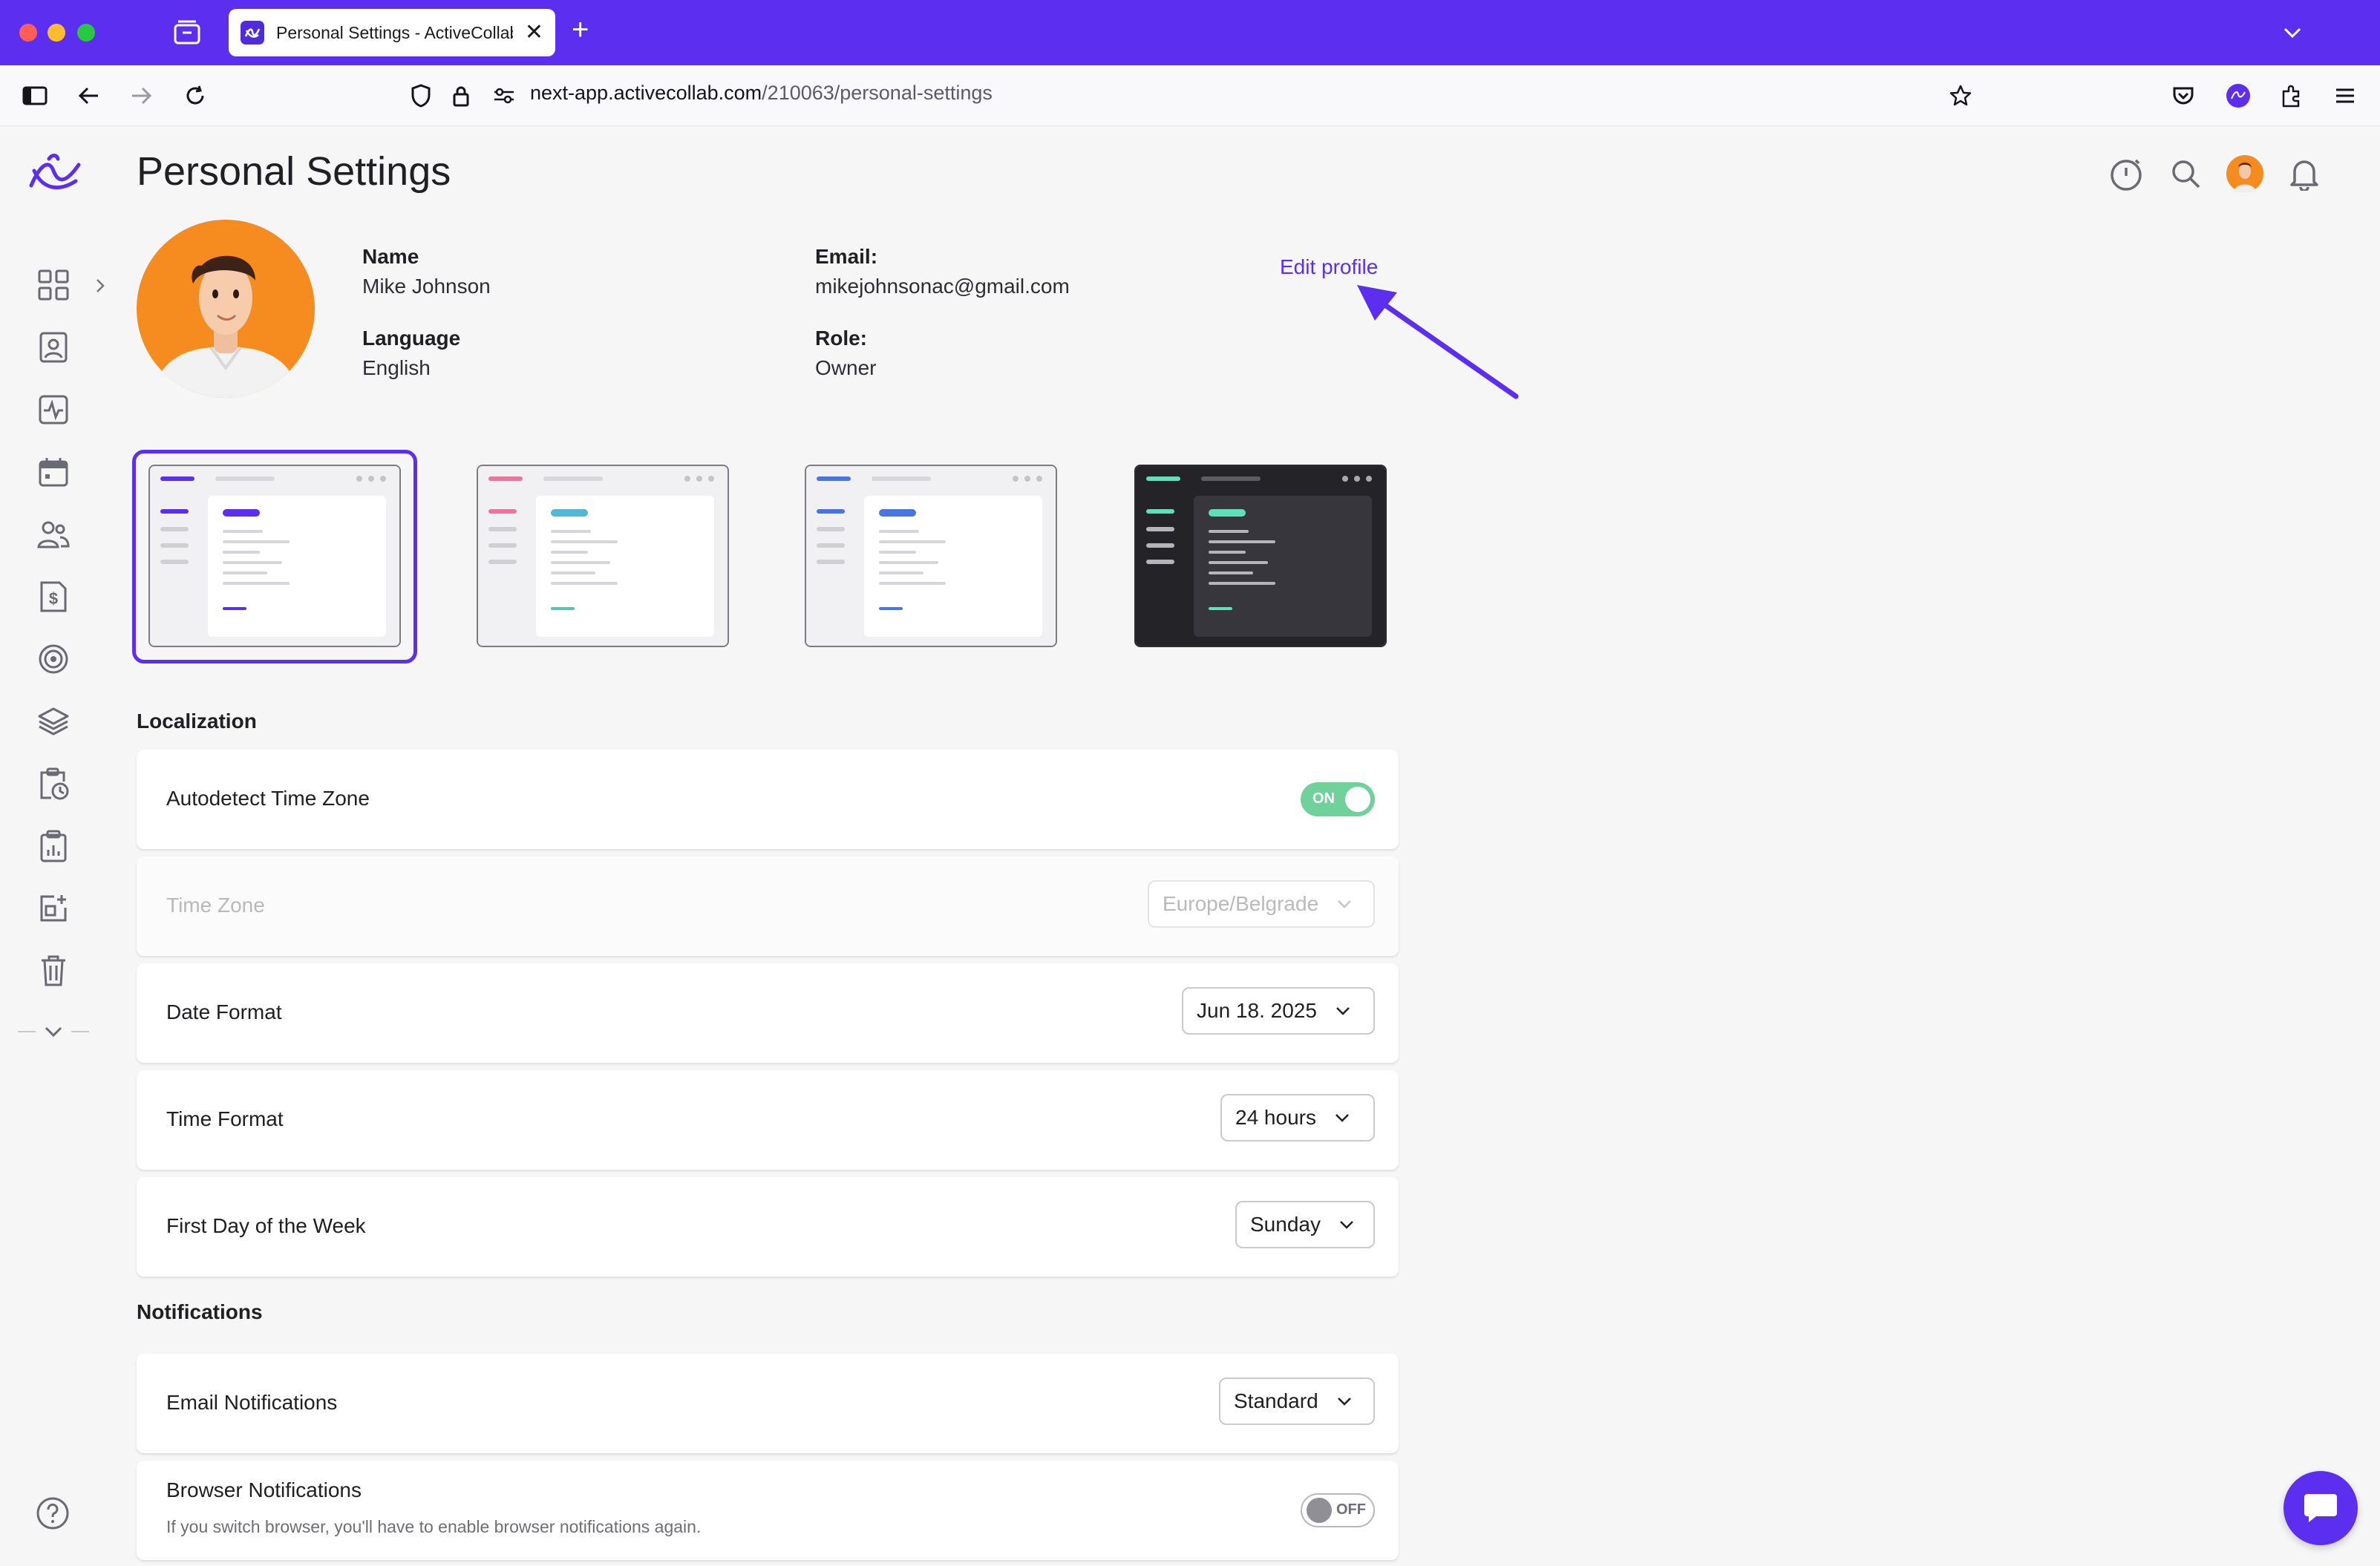  Describe the element at coordinates (931, 556) in the screenshot. I see `theme-option-blue` at that location.